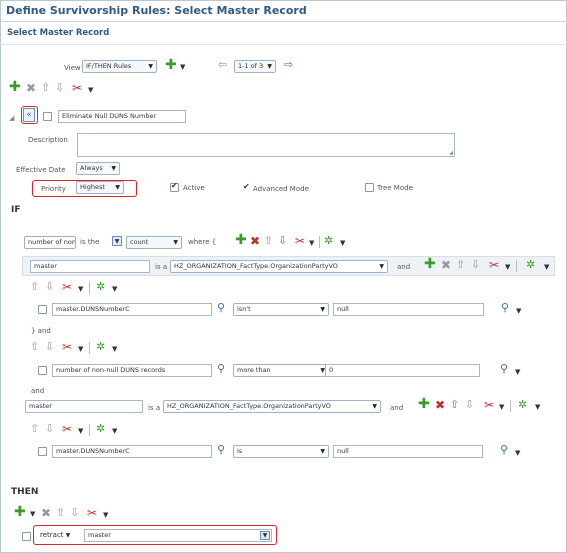 The height and width of the screenshot is (553, 567). Describe the element at coordinates (222, 65) in the screenshot. I see `previous-page-icon: ⇦` at that location.